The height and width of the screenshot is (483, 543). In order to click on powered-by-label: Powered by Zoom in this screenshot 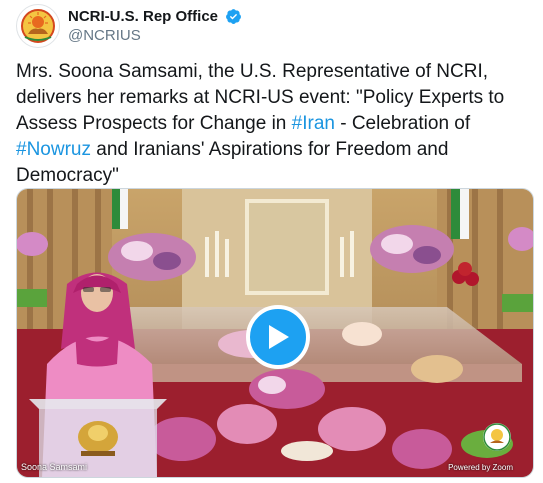, I will do `click(480, 467)`.